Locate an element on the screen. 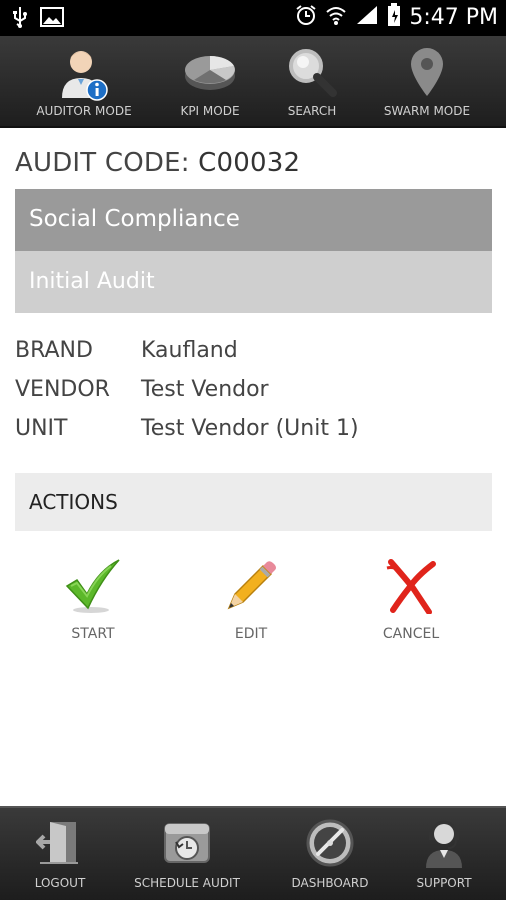  dashboard-button: DASHBOARD is located at coordinates (330, 854).